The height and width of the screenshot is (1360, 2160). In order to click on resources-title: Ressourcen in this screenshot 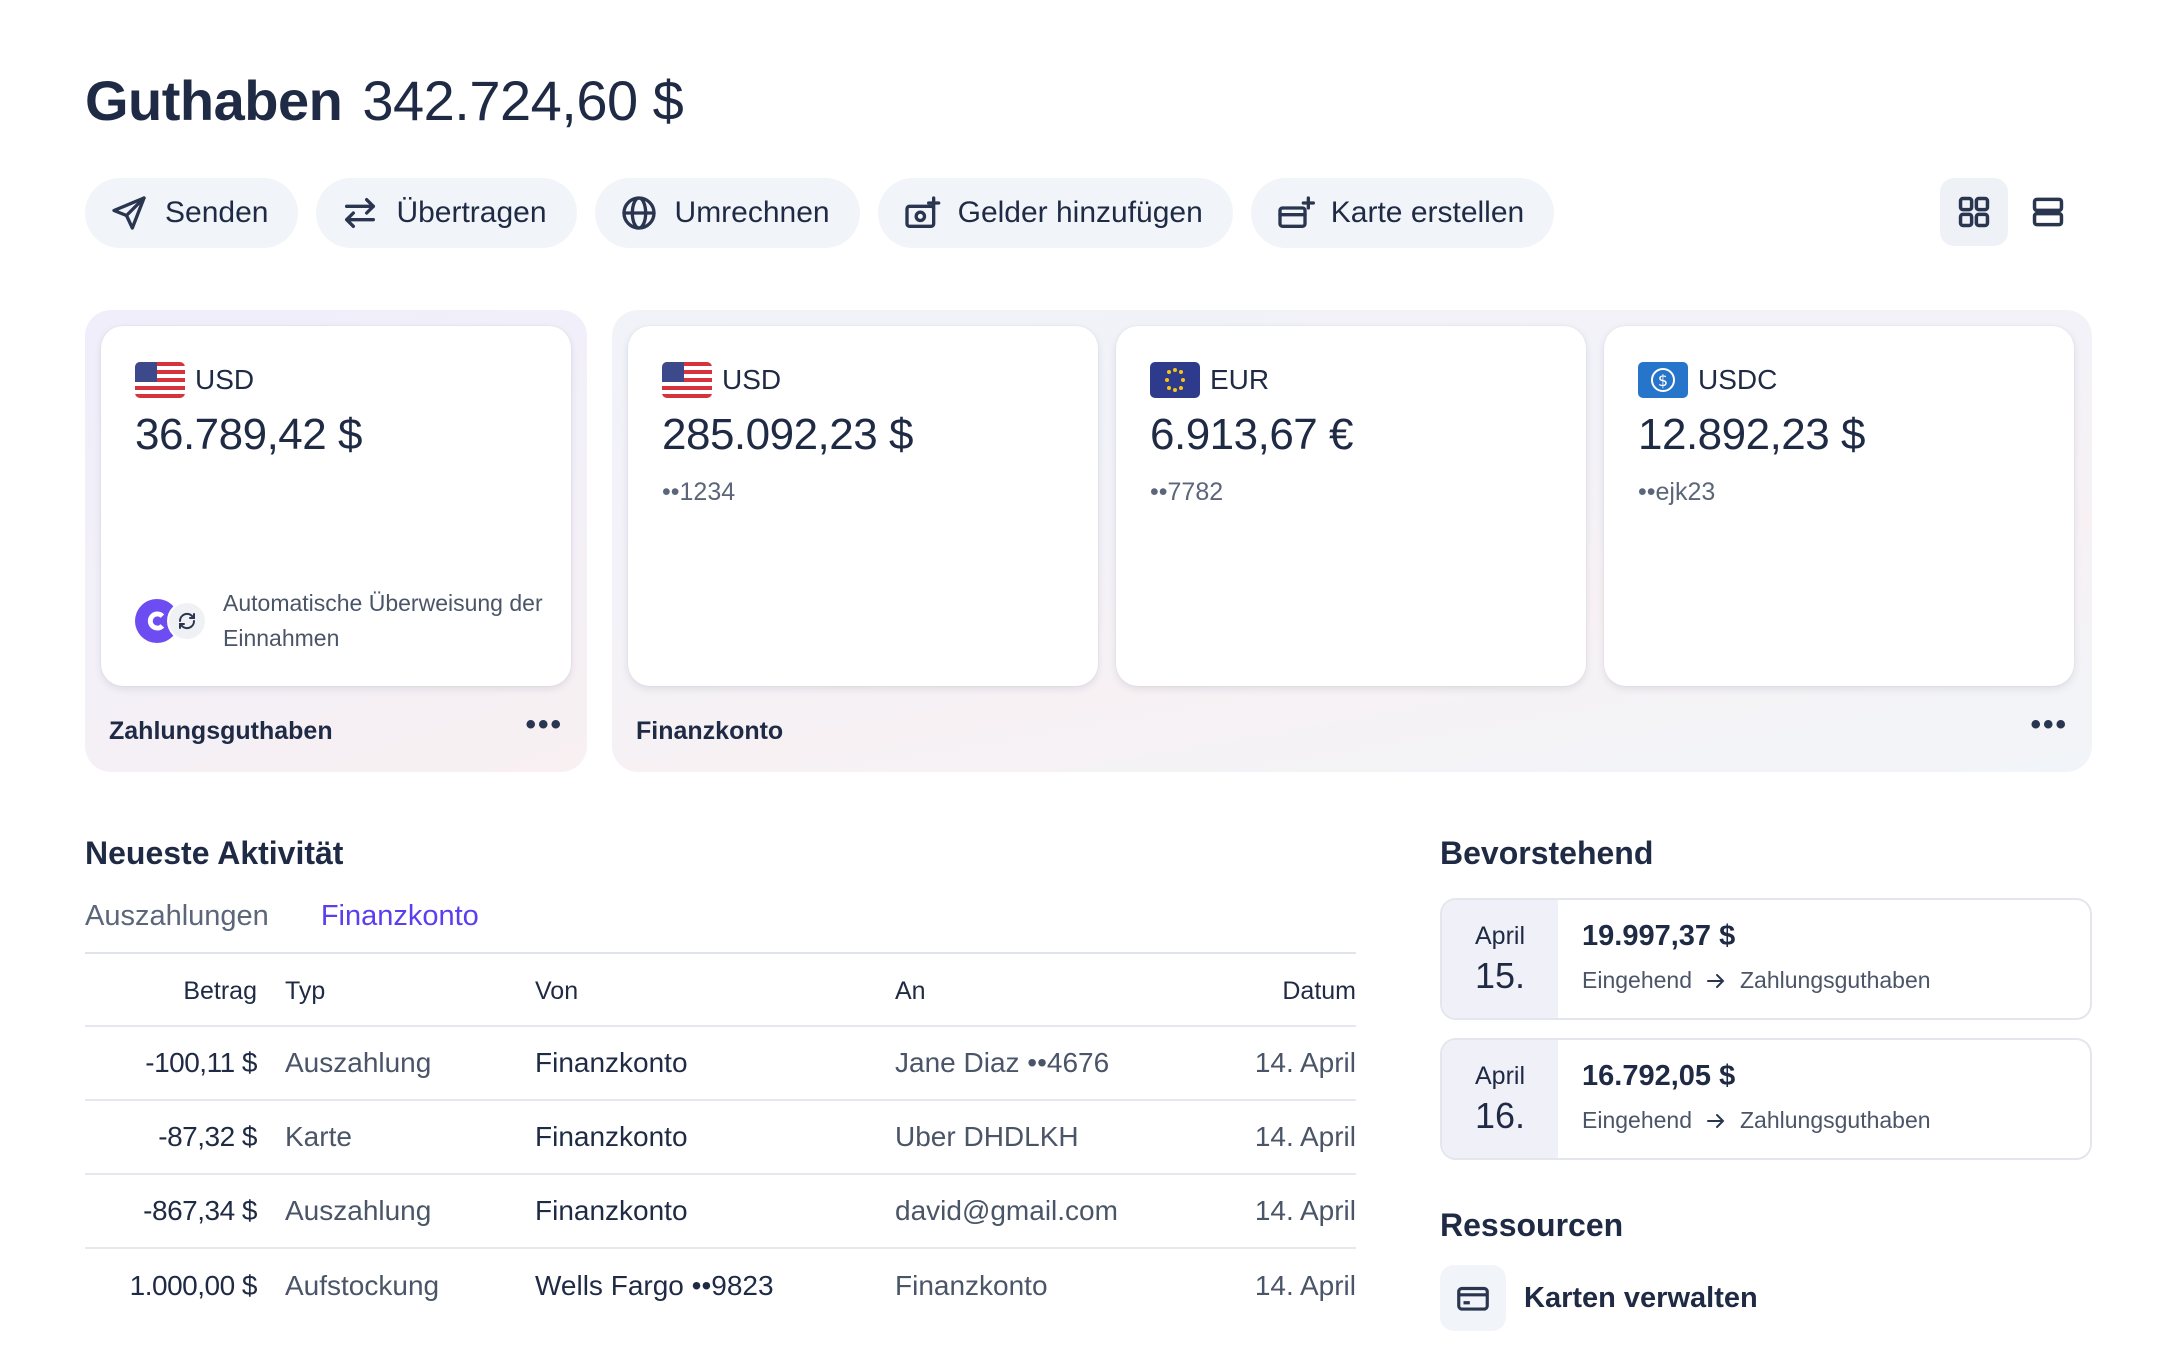, I will do `click(1532, 1225)`.